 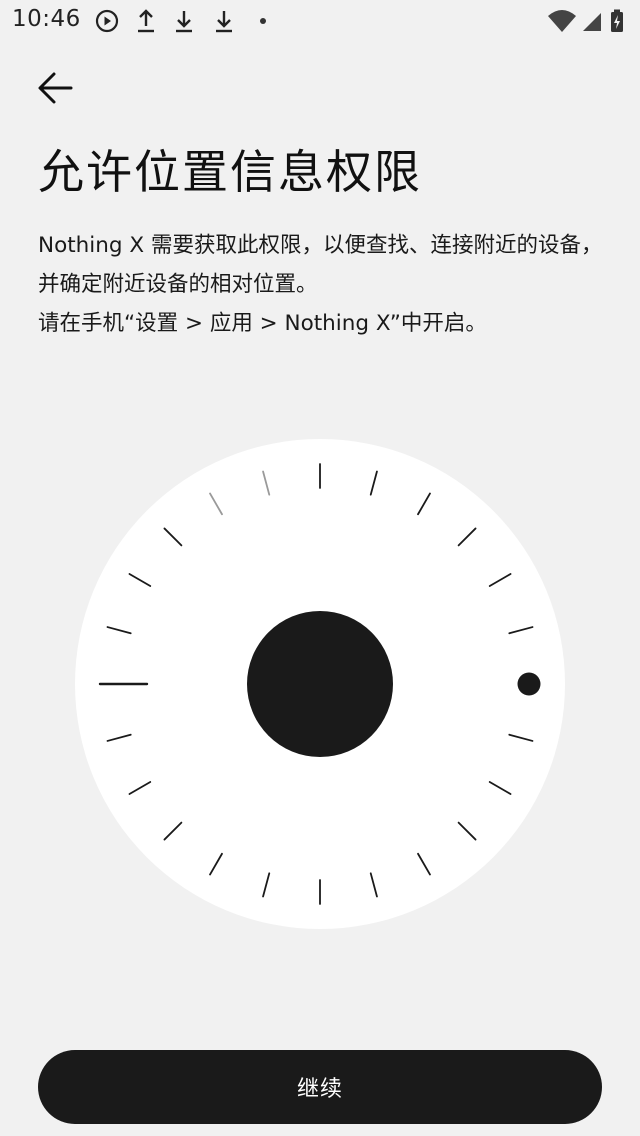 I want to click on upload-icon, so click(x=146, y=21).